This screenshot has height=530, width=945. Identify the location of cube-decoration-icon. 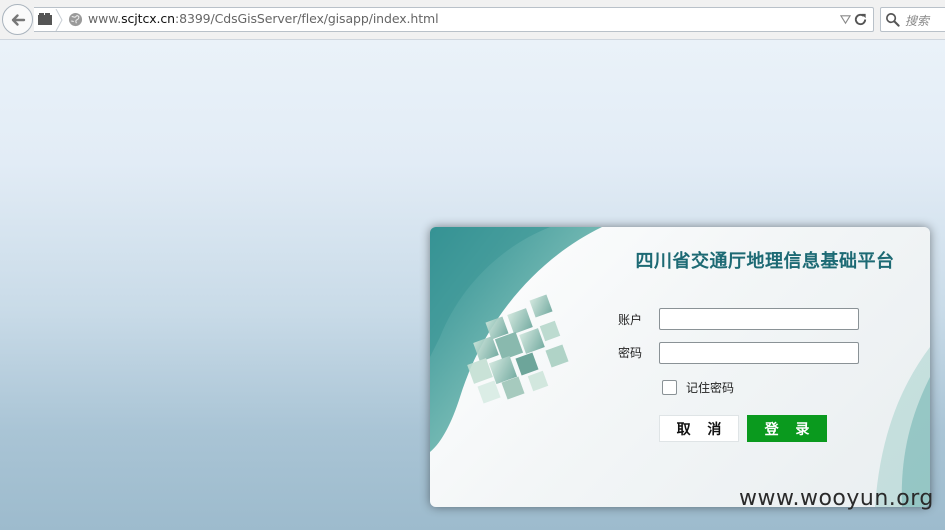
(516, 339).